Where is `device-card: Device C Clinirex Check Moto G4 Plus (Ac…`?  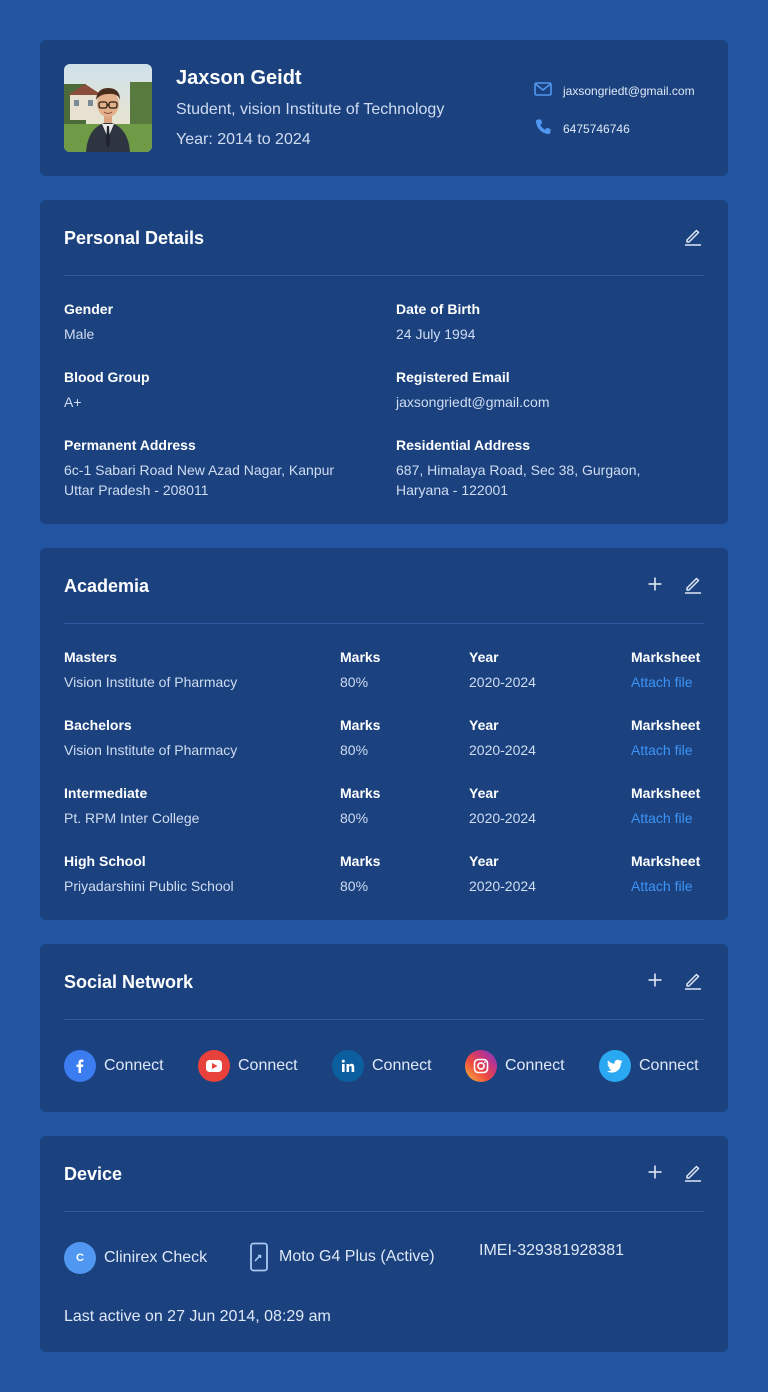
device-card: Device C Clinirex Check Moto G4 Plus (Ac… is located at coordinates (384, 1244).